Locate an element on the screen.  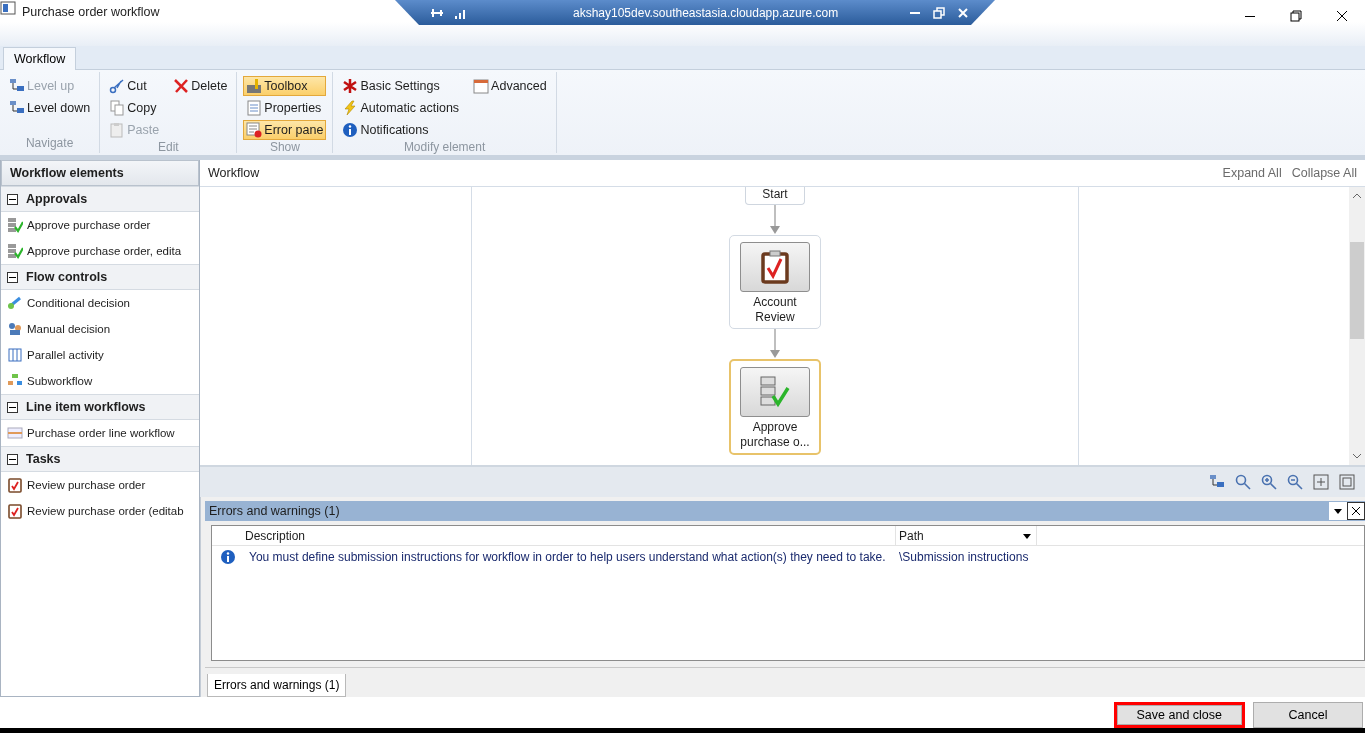
close-button is located at coordinates (1356, 511).